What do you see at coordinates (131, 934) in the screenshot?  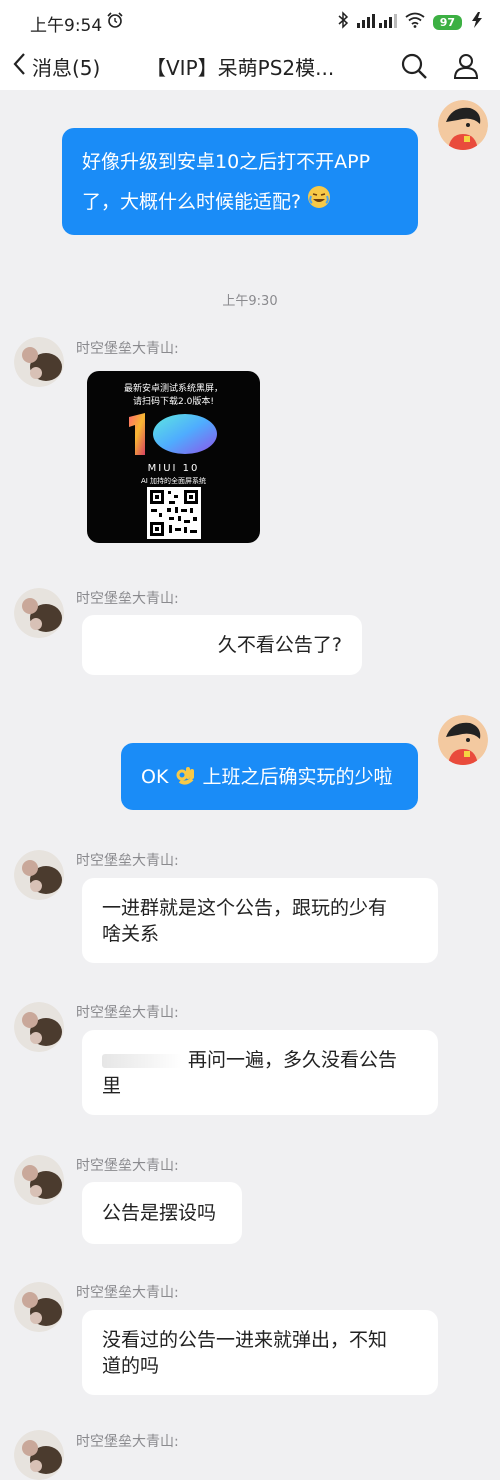 I see `message-text: 啥关系` at bounding box center [131, 934].